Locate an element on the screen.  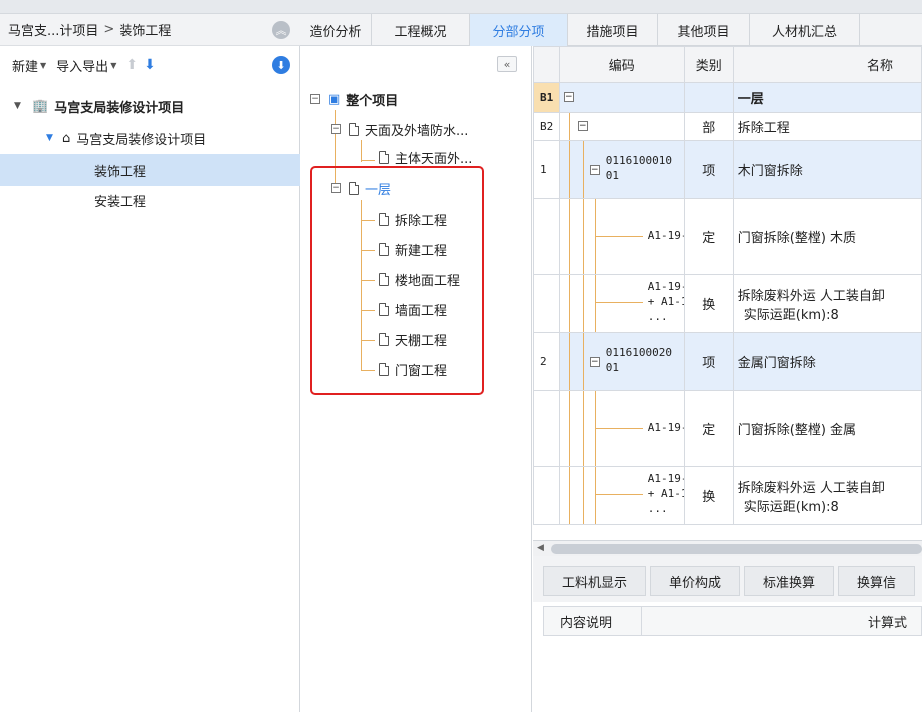
row-number: B1 is located at coordinates (546, 97).